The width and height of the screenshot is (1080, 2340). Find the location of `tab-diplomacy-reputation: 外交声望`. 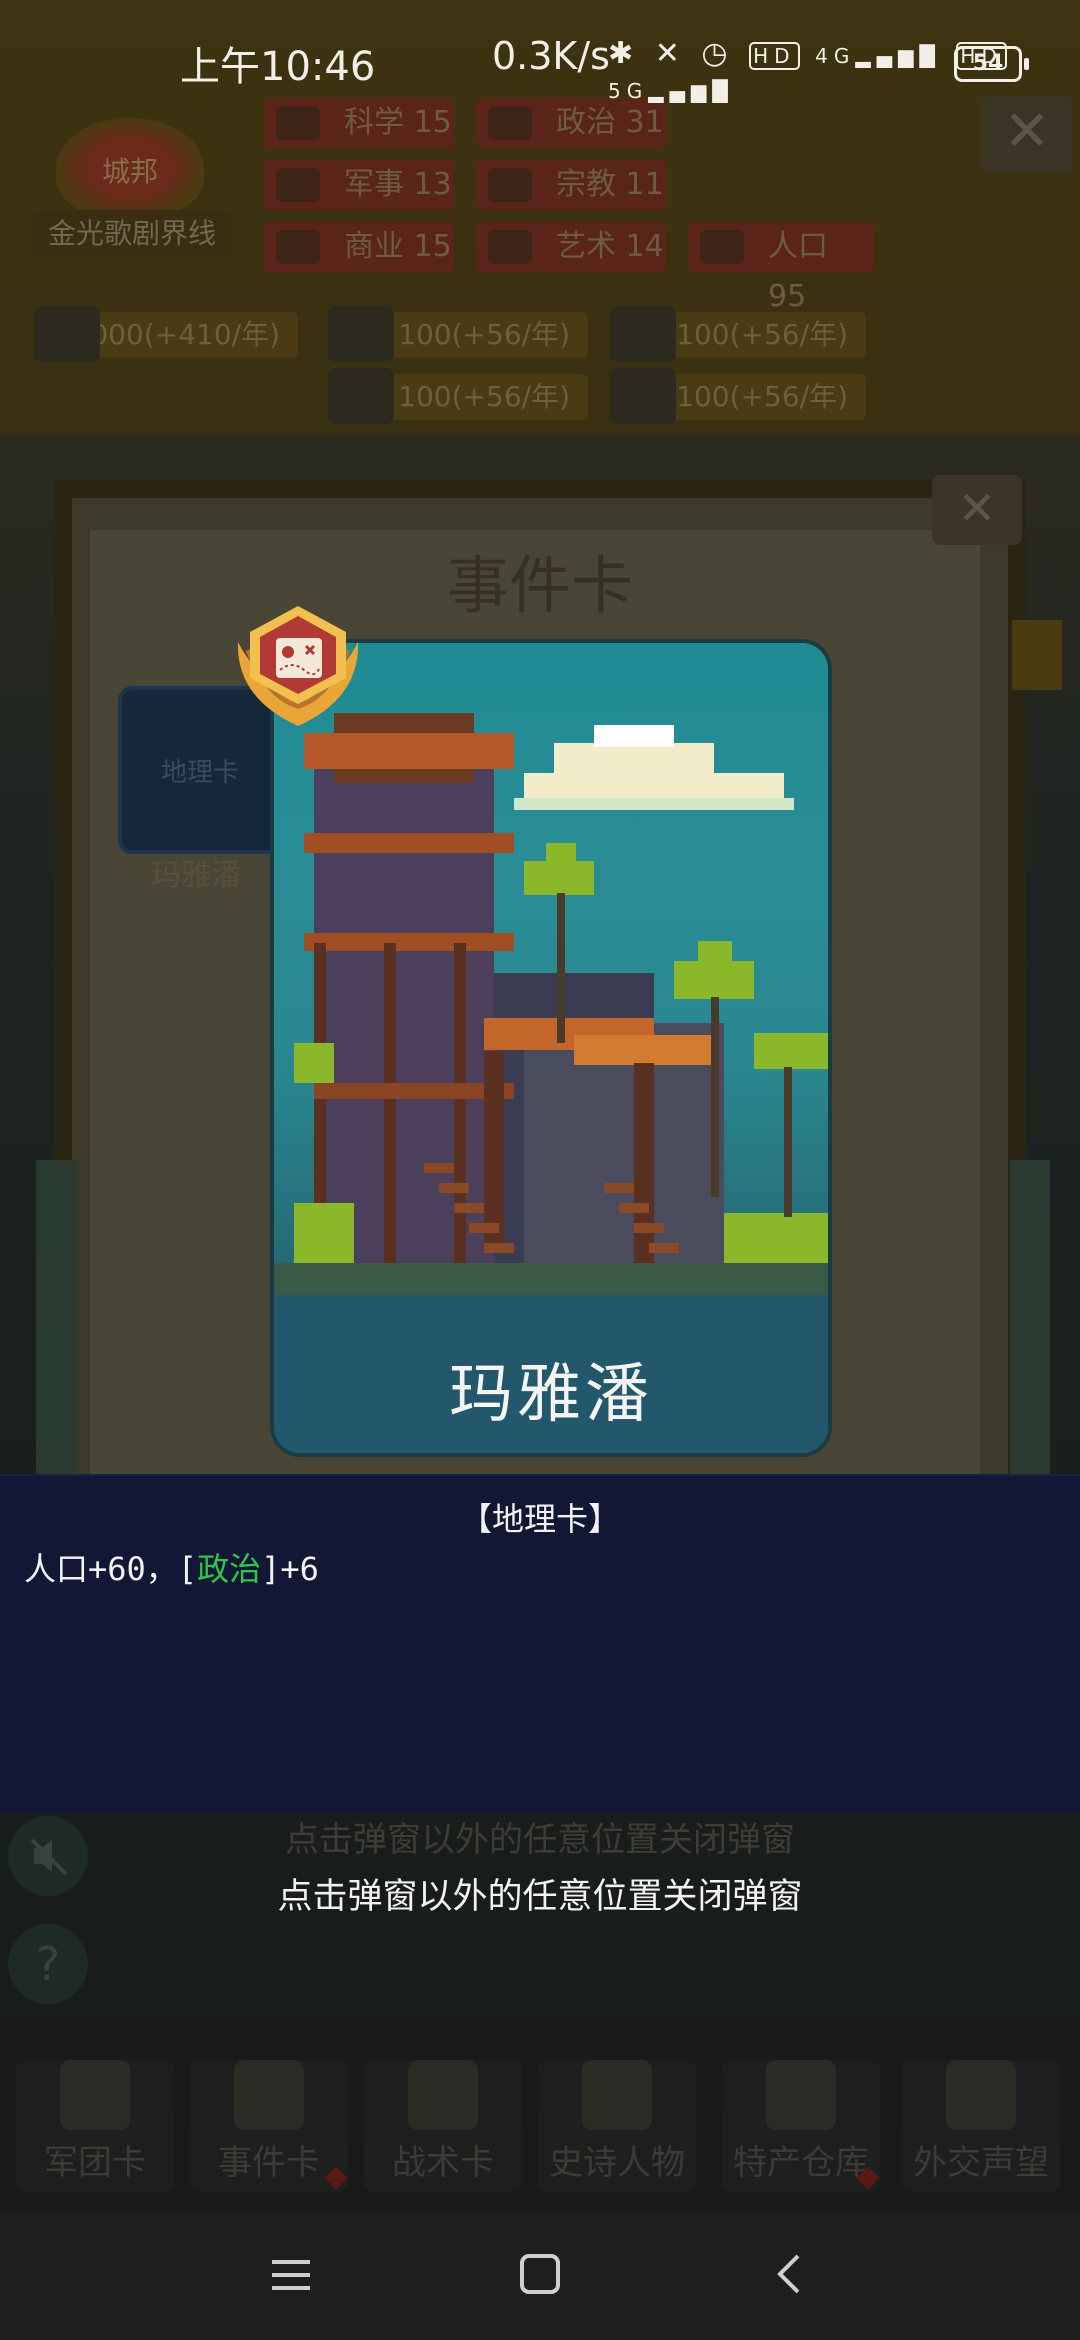

tab-diplomacy-reputation: 外交声望 is located at coordinates (981, 2126).